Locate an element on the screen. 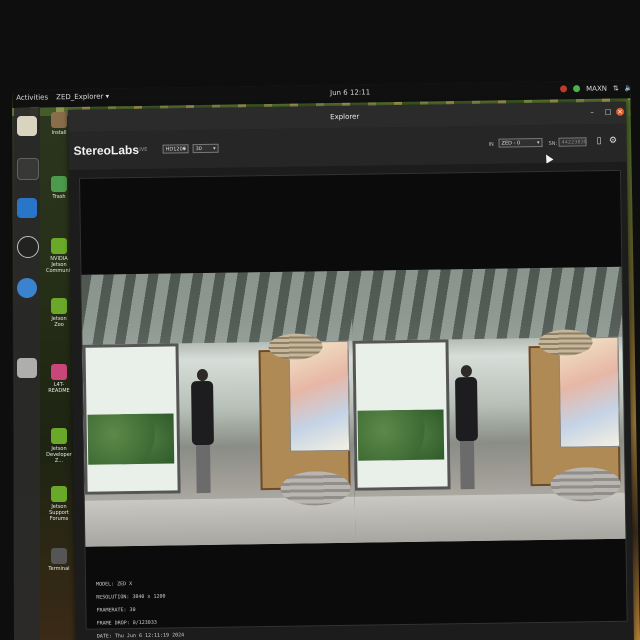 The height and width of the screenshot is (640, 640). desktop-icon-label: Trash is located at coordinates (59, 197).